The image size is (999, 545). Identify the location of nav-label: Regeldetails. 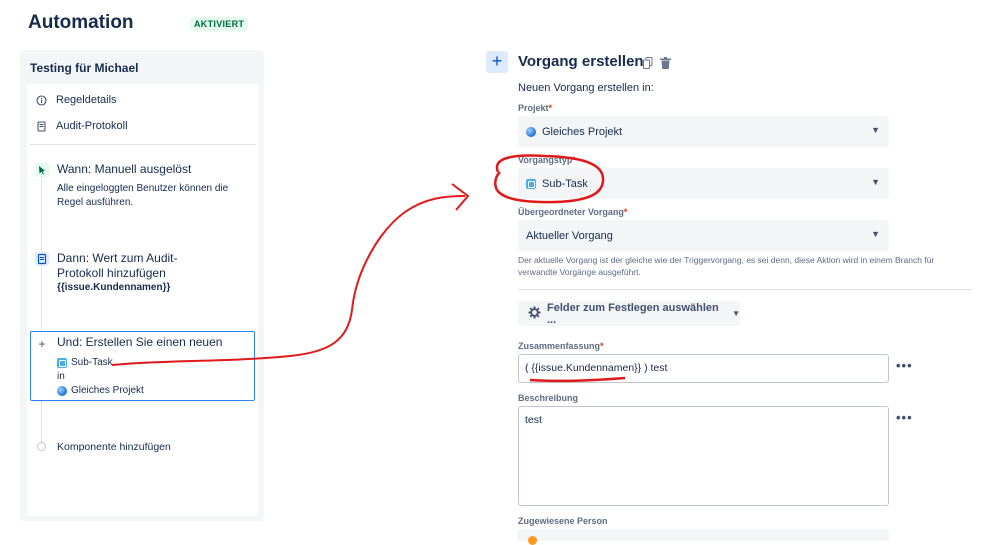
(86, 100).